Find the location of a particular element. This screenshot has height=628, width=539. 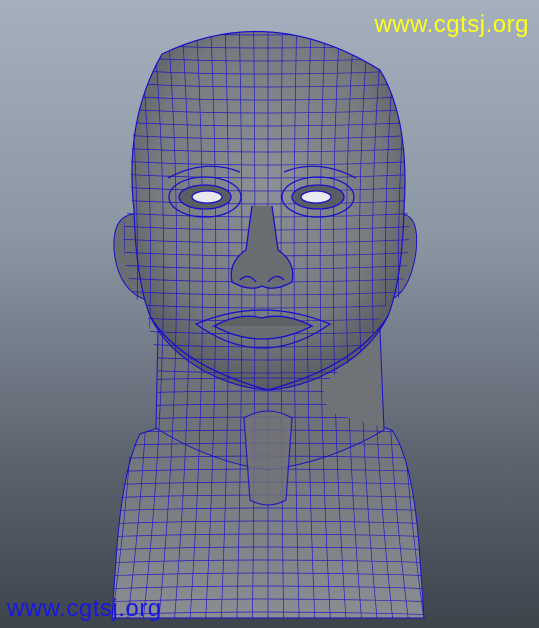

adams-apple is located at coordinates (268, 458).